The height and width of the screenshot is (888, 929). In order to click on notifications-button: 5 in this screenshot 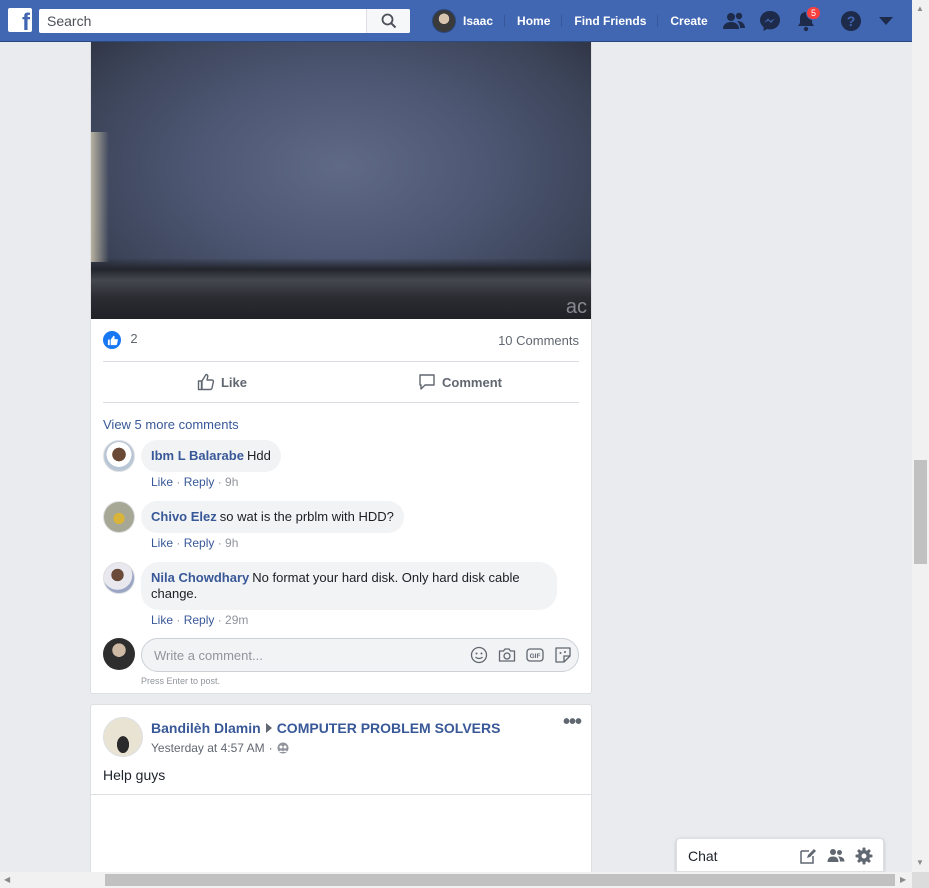, I will do `click(807, 19)`.